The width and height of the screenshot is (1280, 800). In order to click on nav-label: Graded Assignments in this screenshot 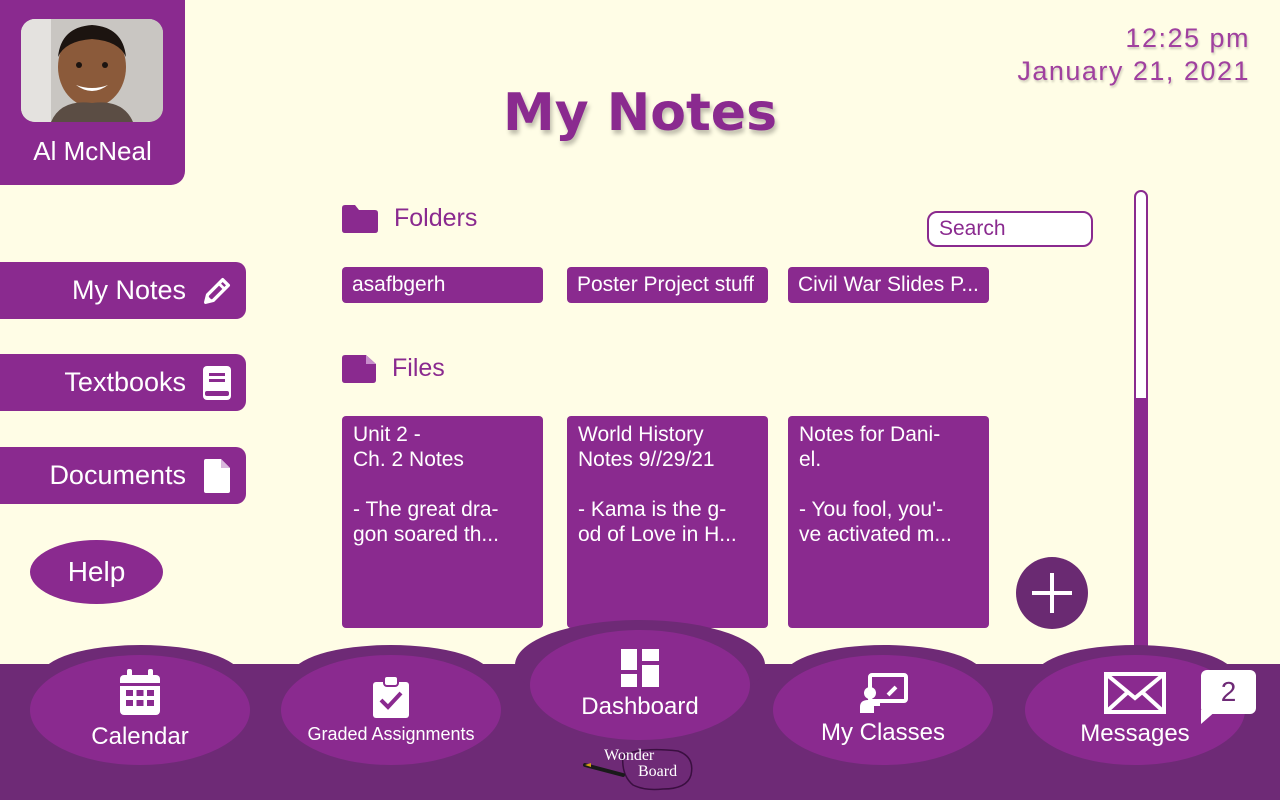, I will do `click(391, 733)`.